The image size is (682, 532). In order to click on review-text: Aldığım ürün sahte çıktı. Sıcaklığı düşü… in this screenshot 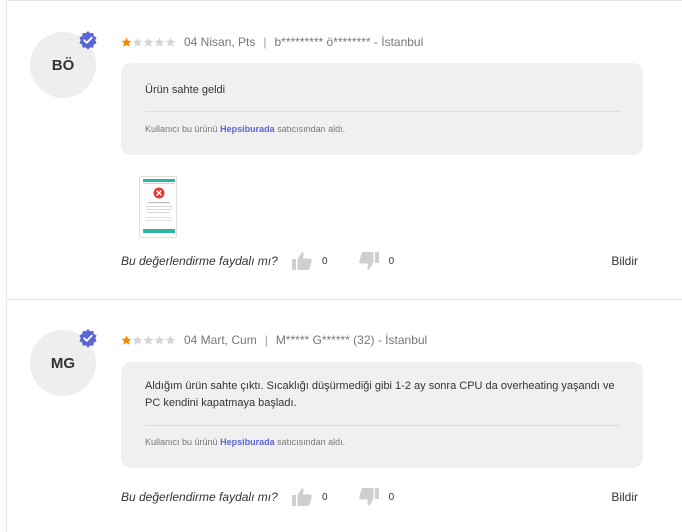, I will do `click(380, 394)`.